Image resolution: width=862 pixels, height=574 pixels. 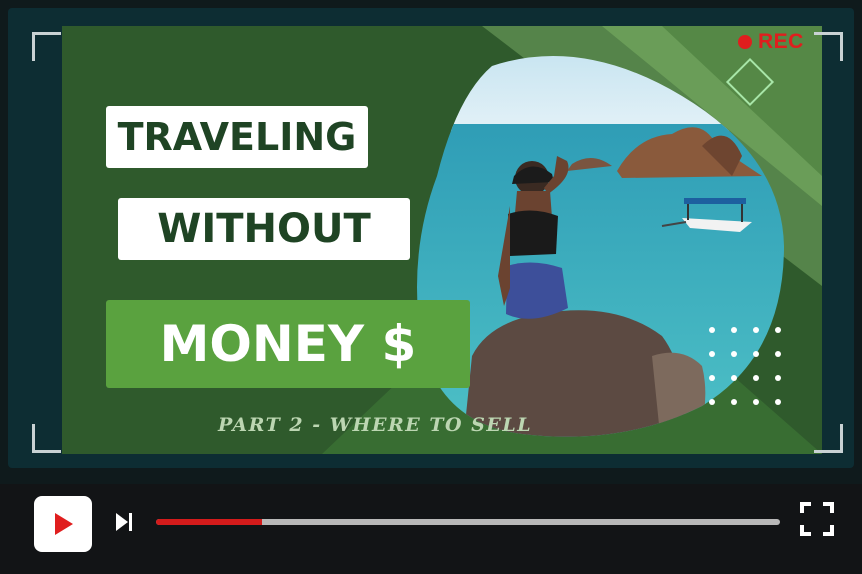 I want to click on rec-indicator: REC, so click(x=771, y=42).